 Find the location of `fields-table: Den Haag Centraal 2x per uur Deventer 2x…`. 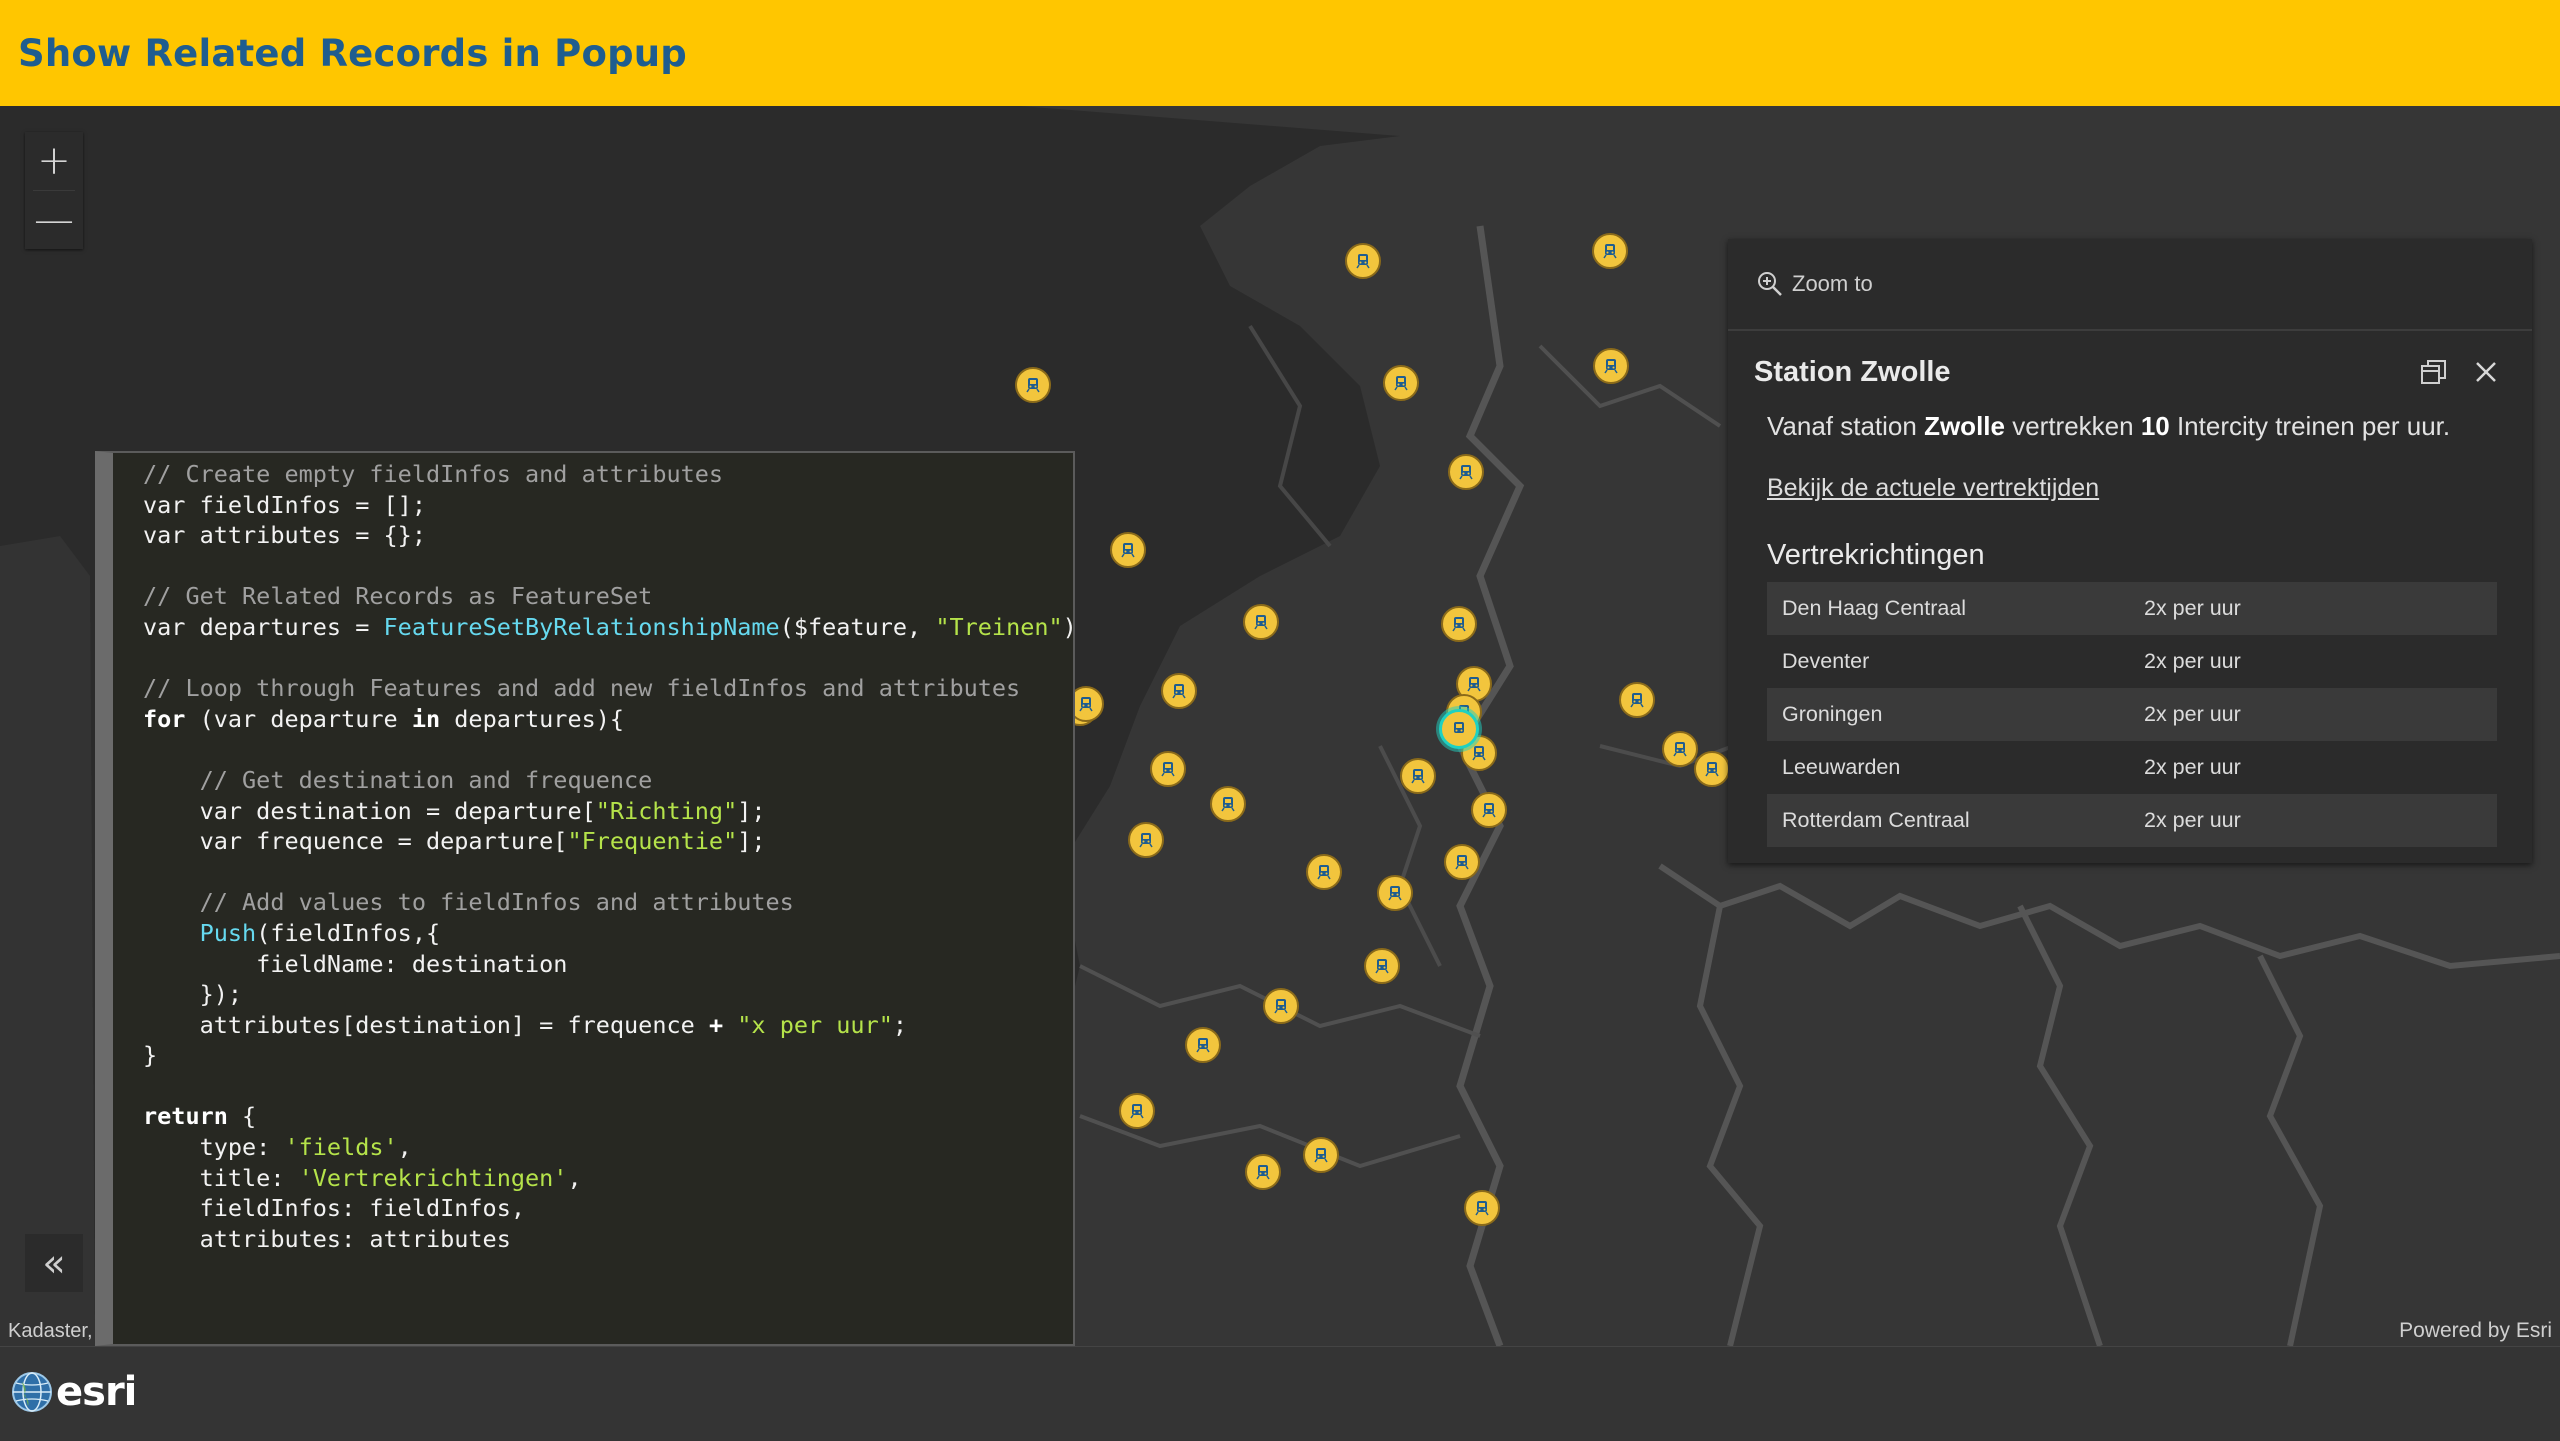

fields-table: Den Haag Centraal 2x per uur Deventer 2x… is located at coordinates (2132, 714).